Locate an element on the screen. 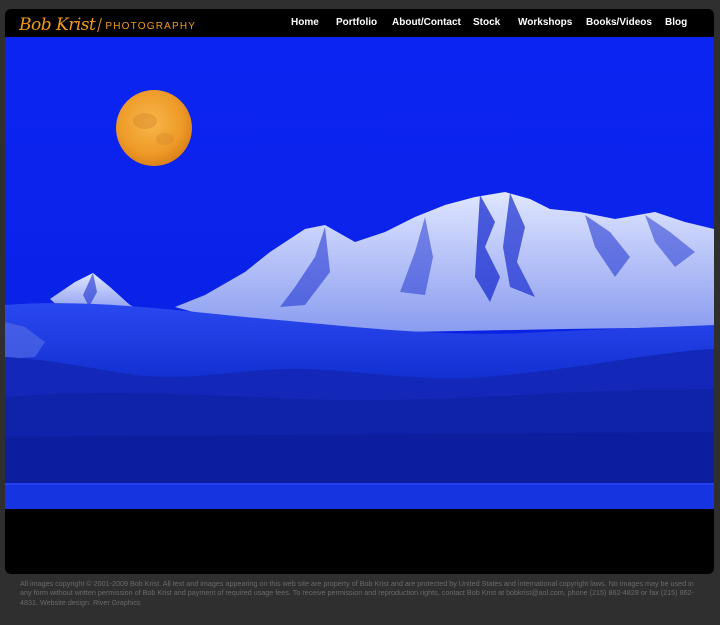  nav-home: Home is located at coordinates (305, 22).